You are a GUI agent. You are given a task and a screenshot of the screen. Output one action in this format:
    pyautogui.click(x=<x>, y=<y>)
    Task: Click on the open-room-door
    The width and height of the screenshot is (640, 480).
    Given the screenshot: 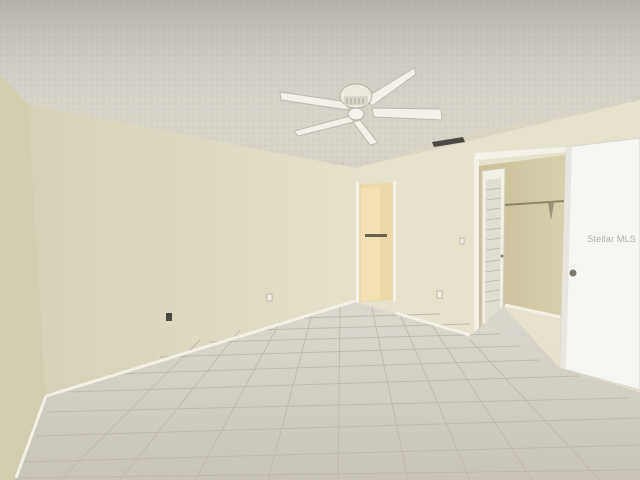 What is the action you would take?
    pyautogui.click(x=599, y=264)
    